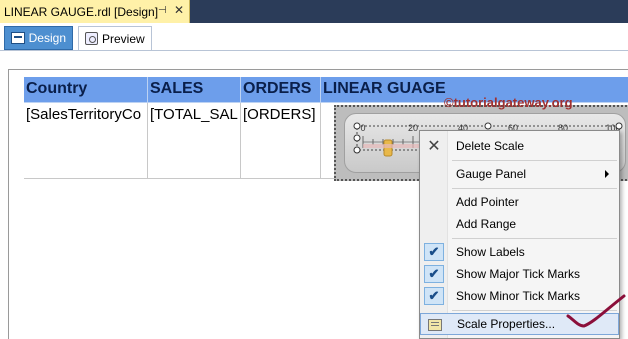 Image resolution: width=628 pixels, height=339 pixels. I want to click on header-country: Country, so click(86, 90).